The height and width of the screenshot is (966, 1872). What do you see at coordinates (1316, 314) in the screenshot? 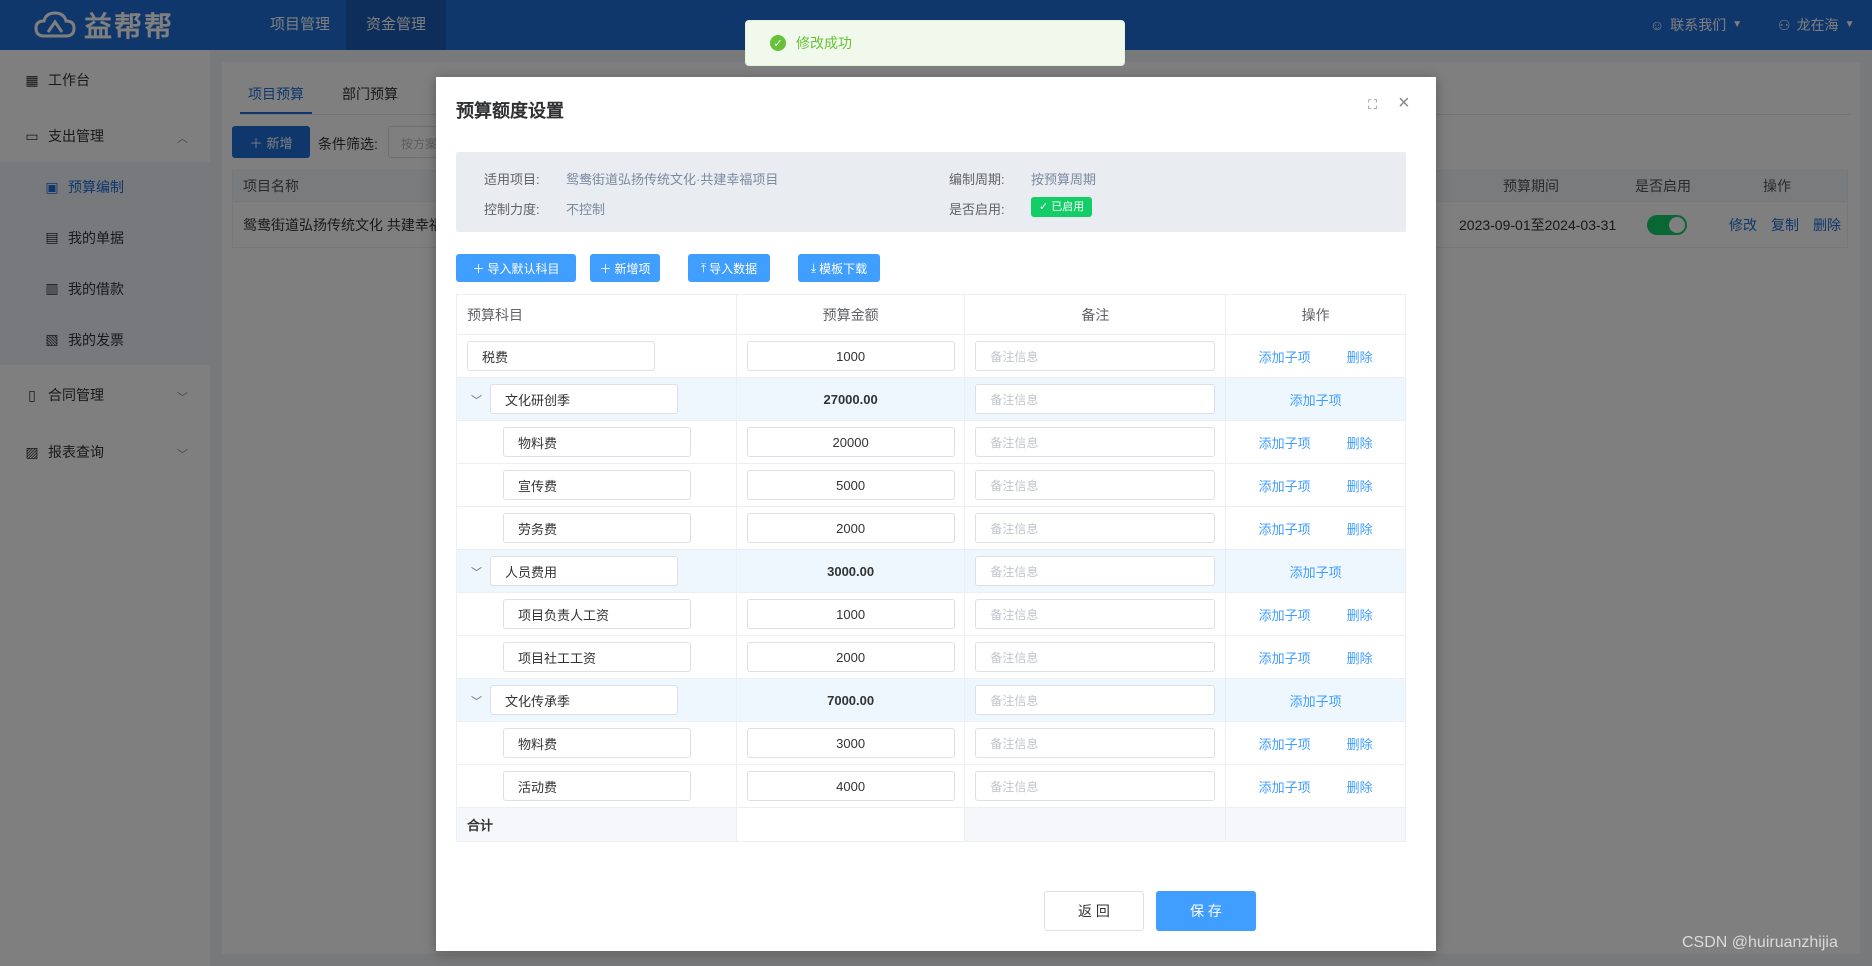
I see `col-header-ops: 操作` at bounding box center [1316, 314].